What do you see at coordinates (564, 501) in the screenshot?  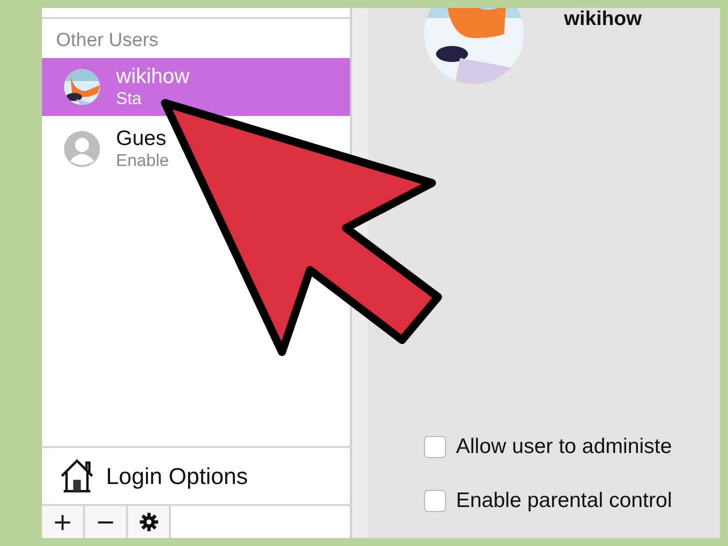 I see `checkbox-label: Enable parental control` at bounding box center [564, 501].